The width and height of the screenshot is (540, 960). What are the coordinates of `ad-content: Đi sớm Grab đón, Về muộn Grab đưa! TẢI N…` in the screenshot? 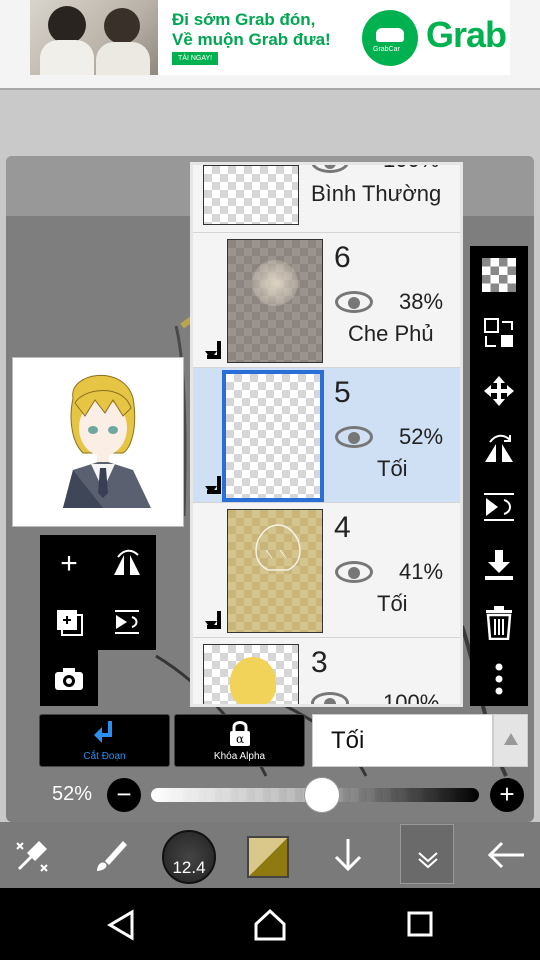 It's located at (270, 37).